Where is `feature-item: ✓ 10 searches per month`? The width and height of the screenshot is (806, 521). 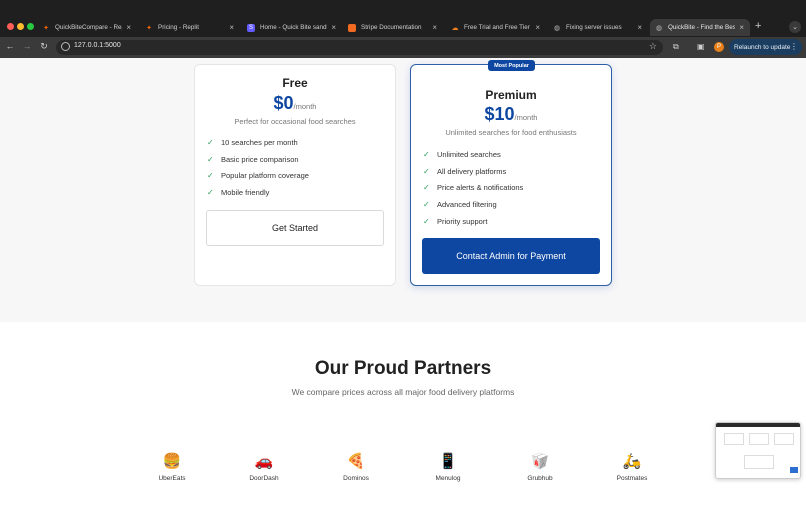
feature-item: ✓ 10 searches per month is located at coordinates (252, 142).